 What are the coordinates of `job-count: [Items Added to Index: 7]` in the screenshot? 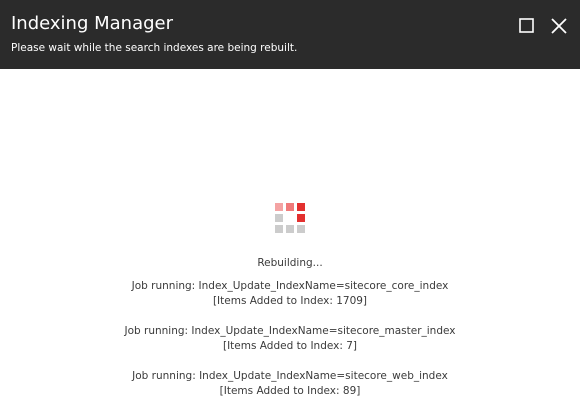 It's located at (290, 346).